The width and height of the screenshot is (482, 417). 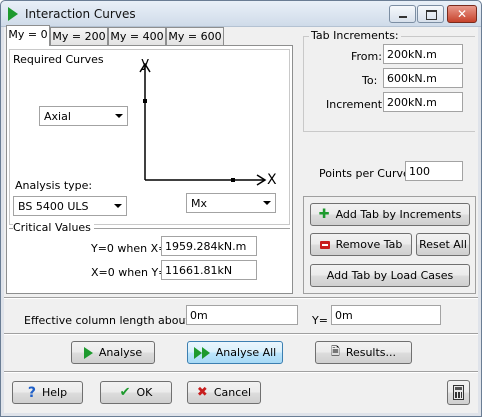 What do you see at coordinates (272, 180) in the screenshot?
I see `x-axis-label: X` at bounding box center [272, 180].